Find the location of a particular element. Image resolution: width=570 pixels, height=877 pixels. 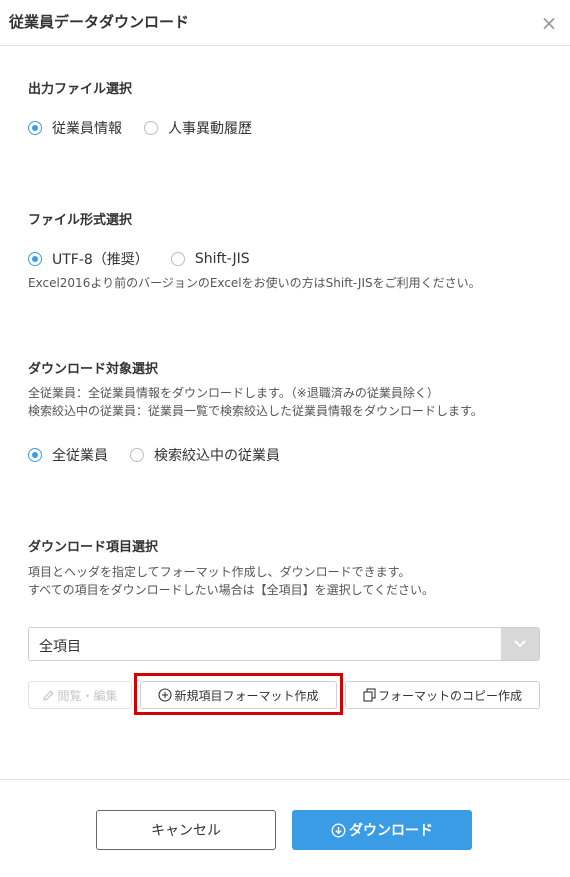

radio-label: Shift-JIS is located at coordinates (222, 259).